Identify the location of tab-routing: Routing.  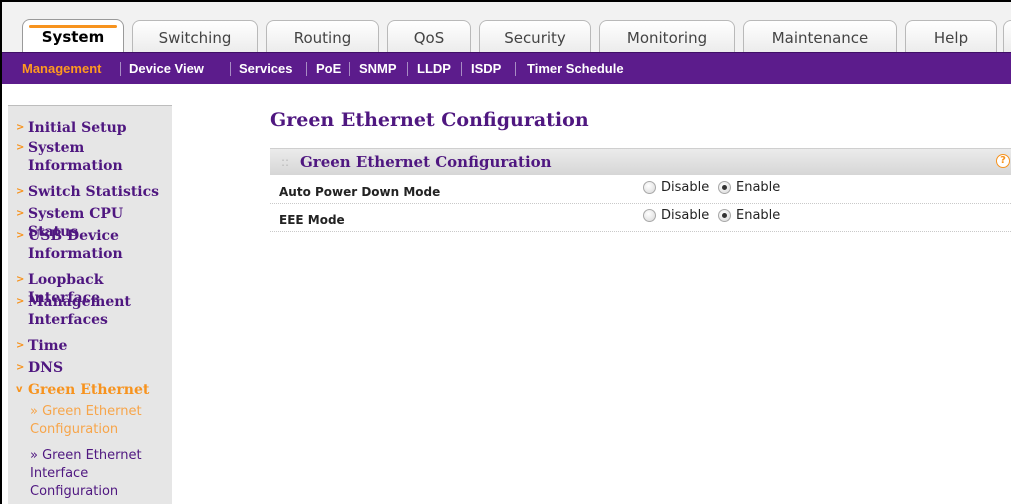
(322, 36).